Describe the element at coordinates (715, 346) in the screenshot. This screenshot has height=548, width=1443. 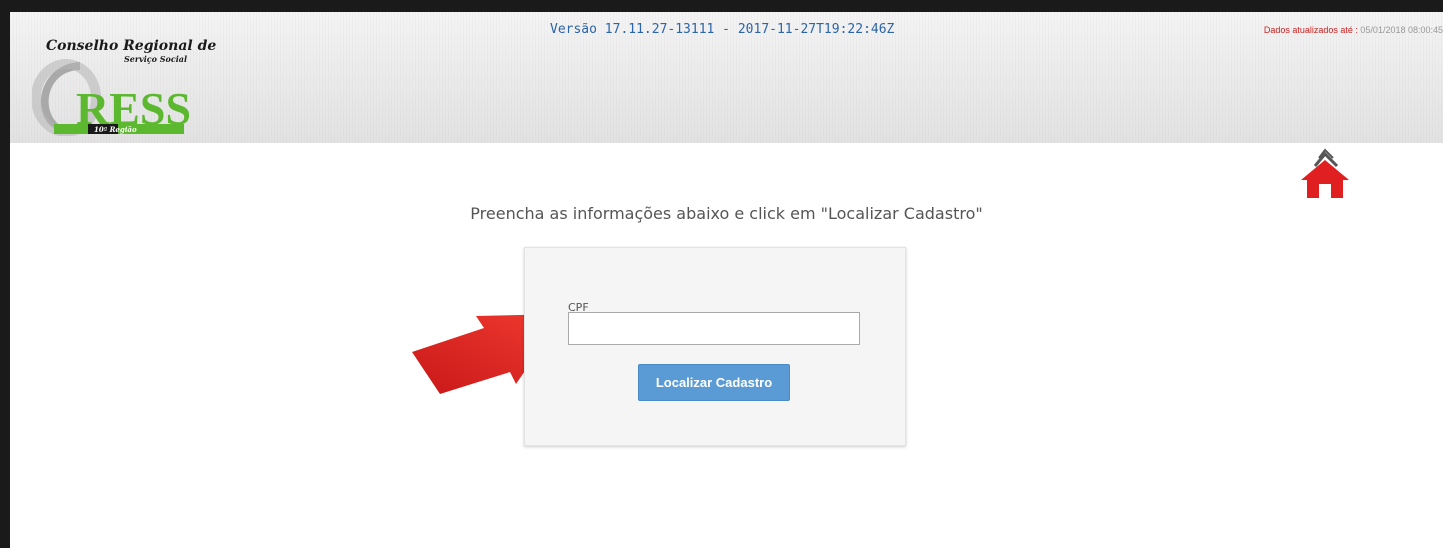
I see `search-form-card: CPF Localizar Cadastro` at that location.